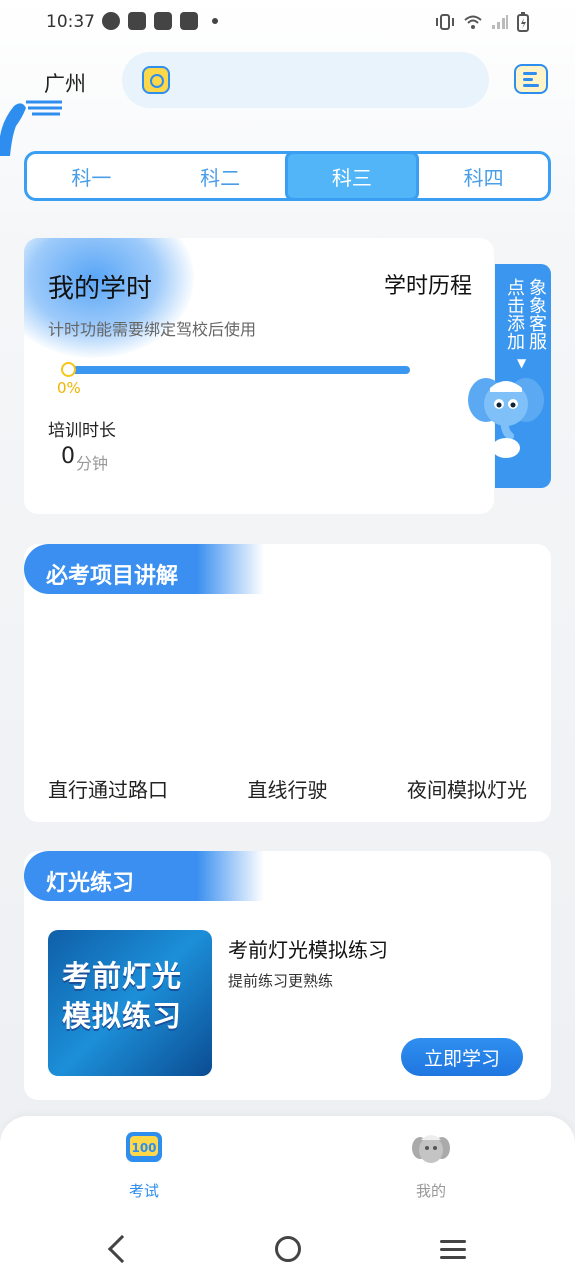 The width and height of the screenshot is (575, 1280). What do you see at coordinates (91, 176) in the screenshot?
I see `tab-subject-1: 科一` at bounding box center [91, 176].